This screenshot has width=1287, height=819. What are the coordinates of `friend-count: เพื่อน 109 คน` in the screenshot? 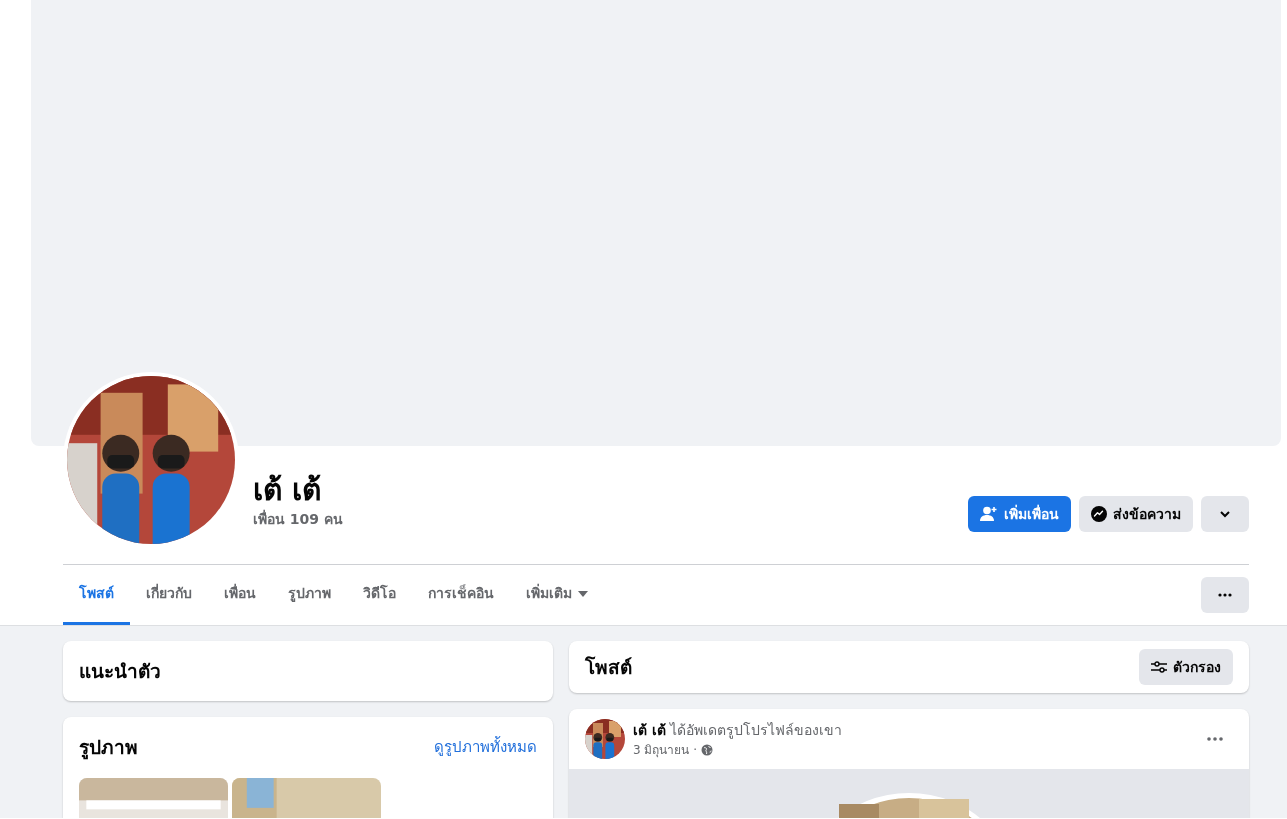 It's located at (298, 519).